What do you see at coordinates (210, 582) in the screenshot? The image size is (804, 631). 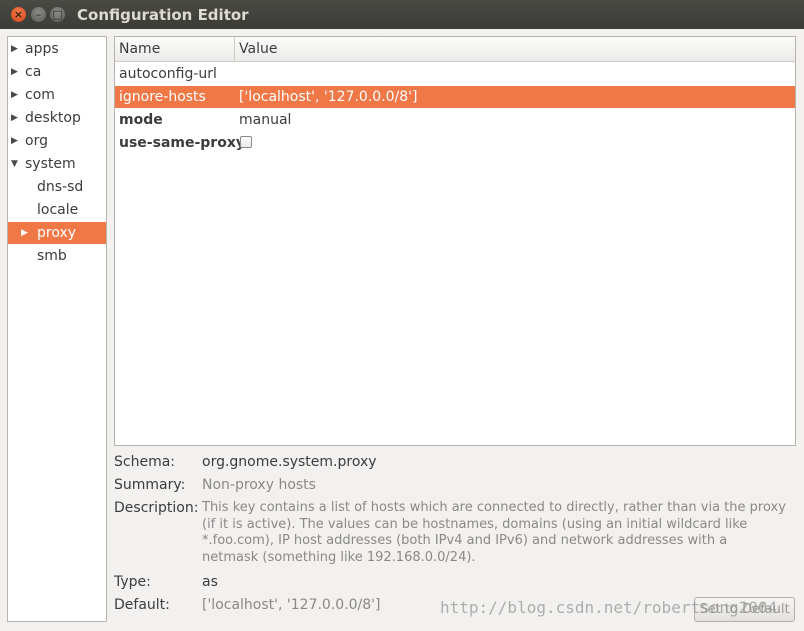 I see `type-value: as` at bounding box center [210, 582].